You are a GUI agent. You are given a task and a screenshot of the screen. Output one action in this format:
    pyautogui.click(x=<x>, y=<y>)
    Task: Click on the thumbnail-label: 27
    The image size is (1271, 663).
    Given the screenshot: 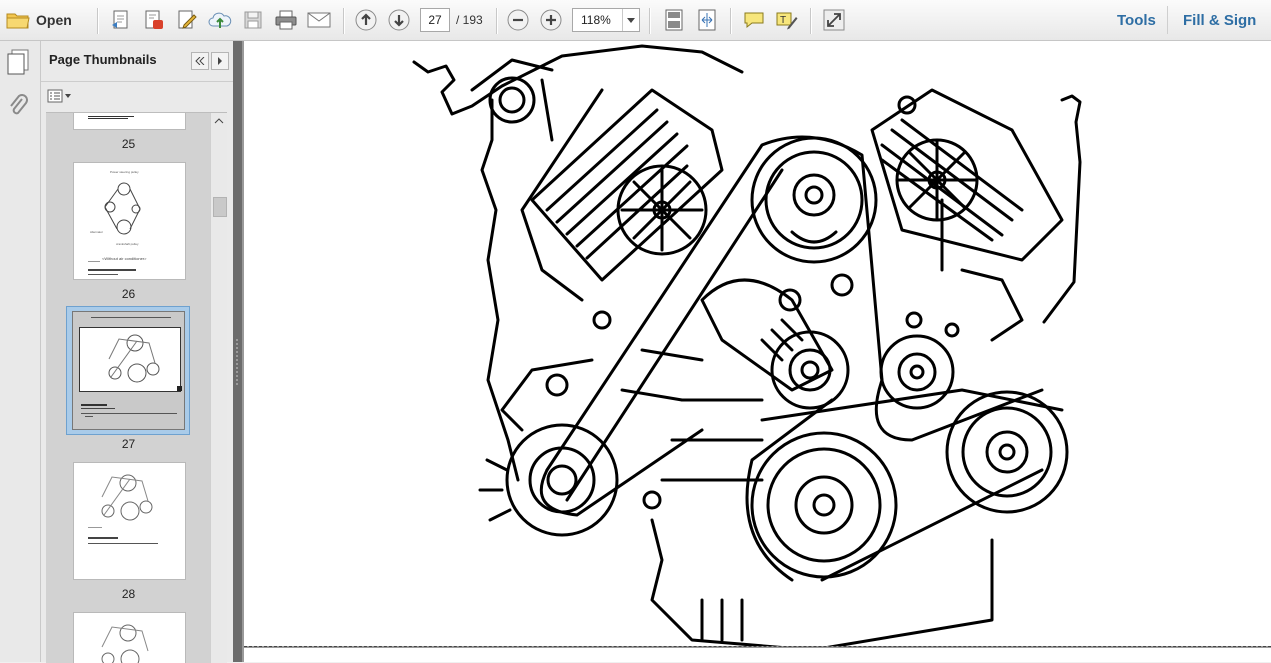 What is the action you would take?
    pyautogui.click(x=128, y=444)
    